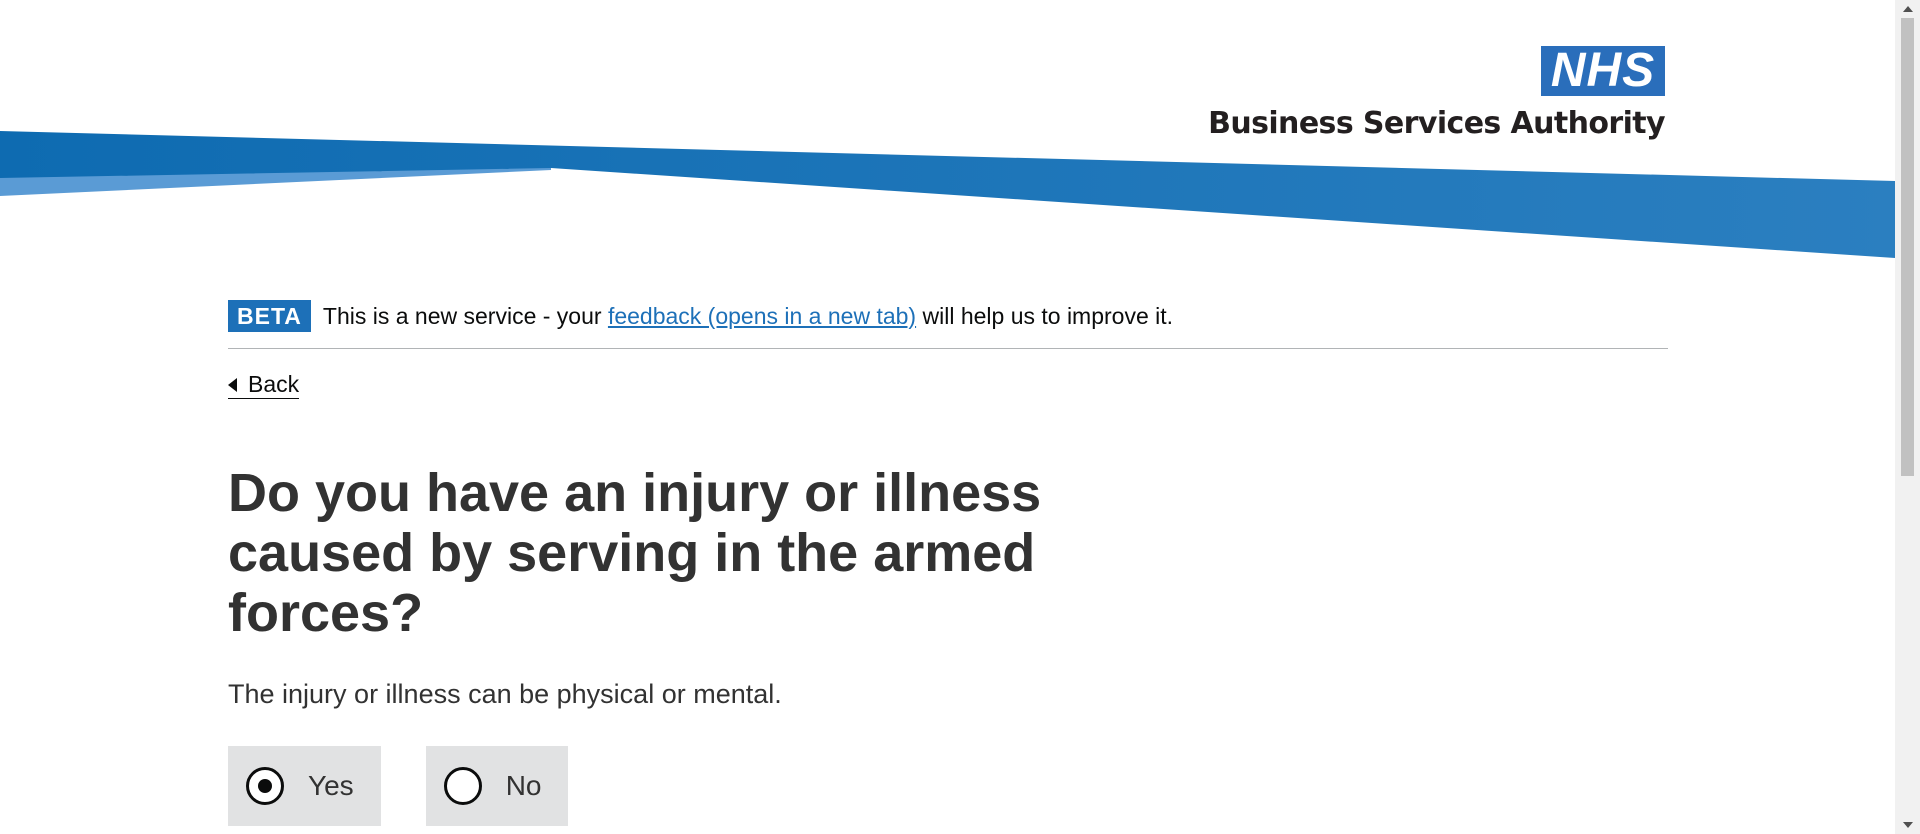  Describe the element at coordinates (1908, 9) in the screenshot. I see `scroll-up-icon` at that location.